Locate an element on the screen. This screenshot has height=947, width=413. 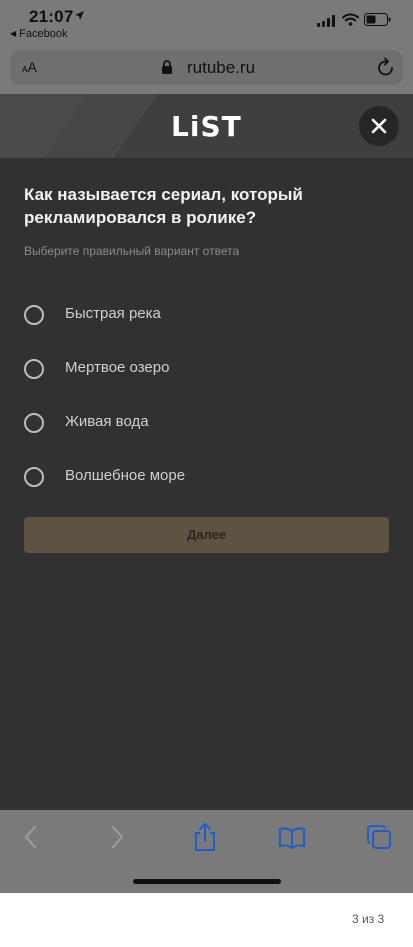
back-to-app-link: ◀ Facebook is located at coordinates (38, 34).